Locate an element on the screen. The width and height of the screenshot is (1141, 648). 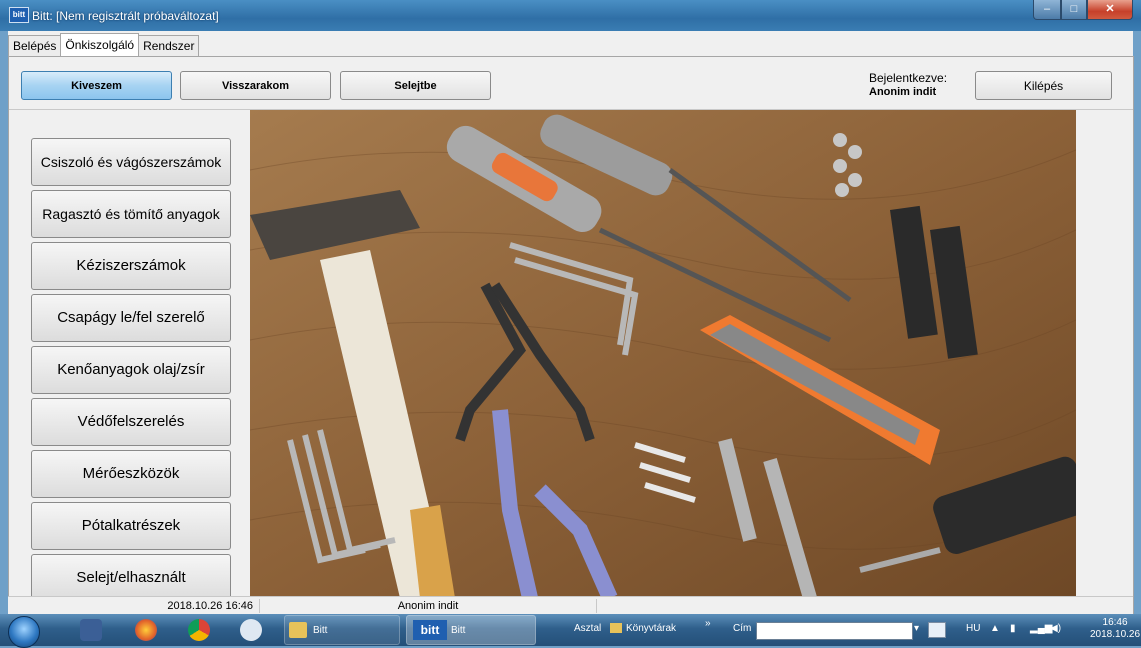
logged-in-label: Bejelentkezve: is located at coordinates (908, 78).